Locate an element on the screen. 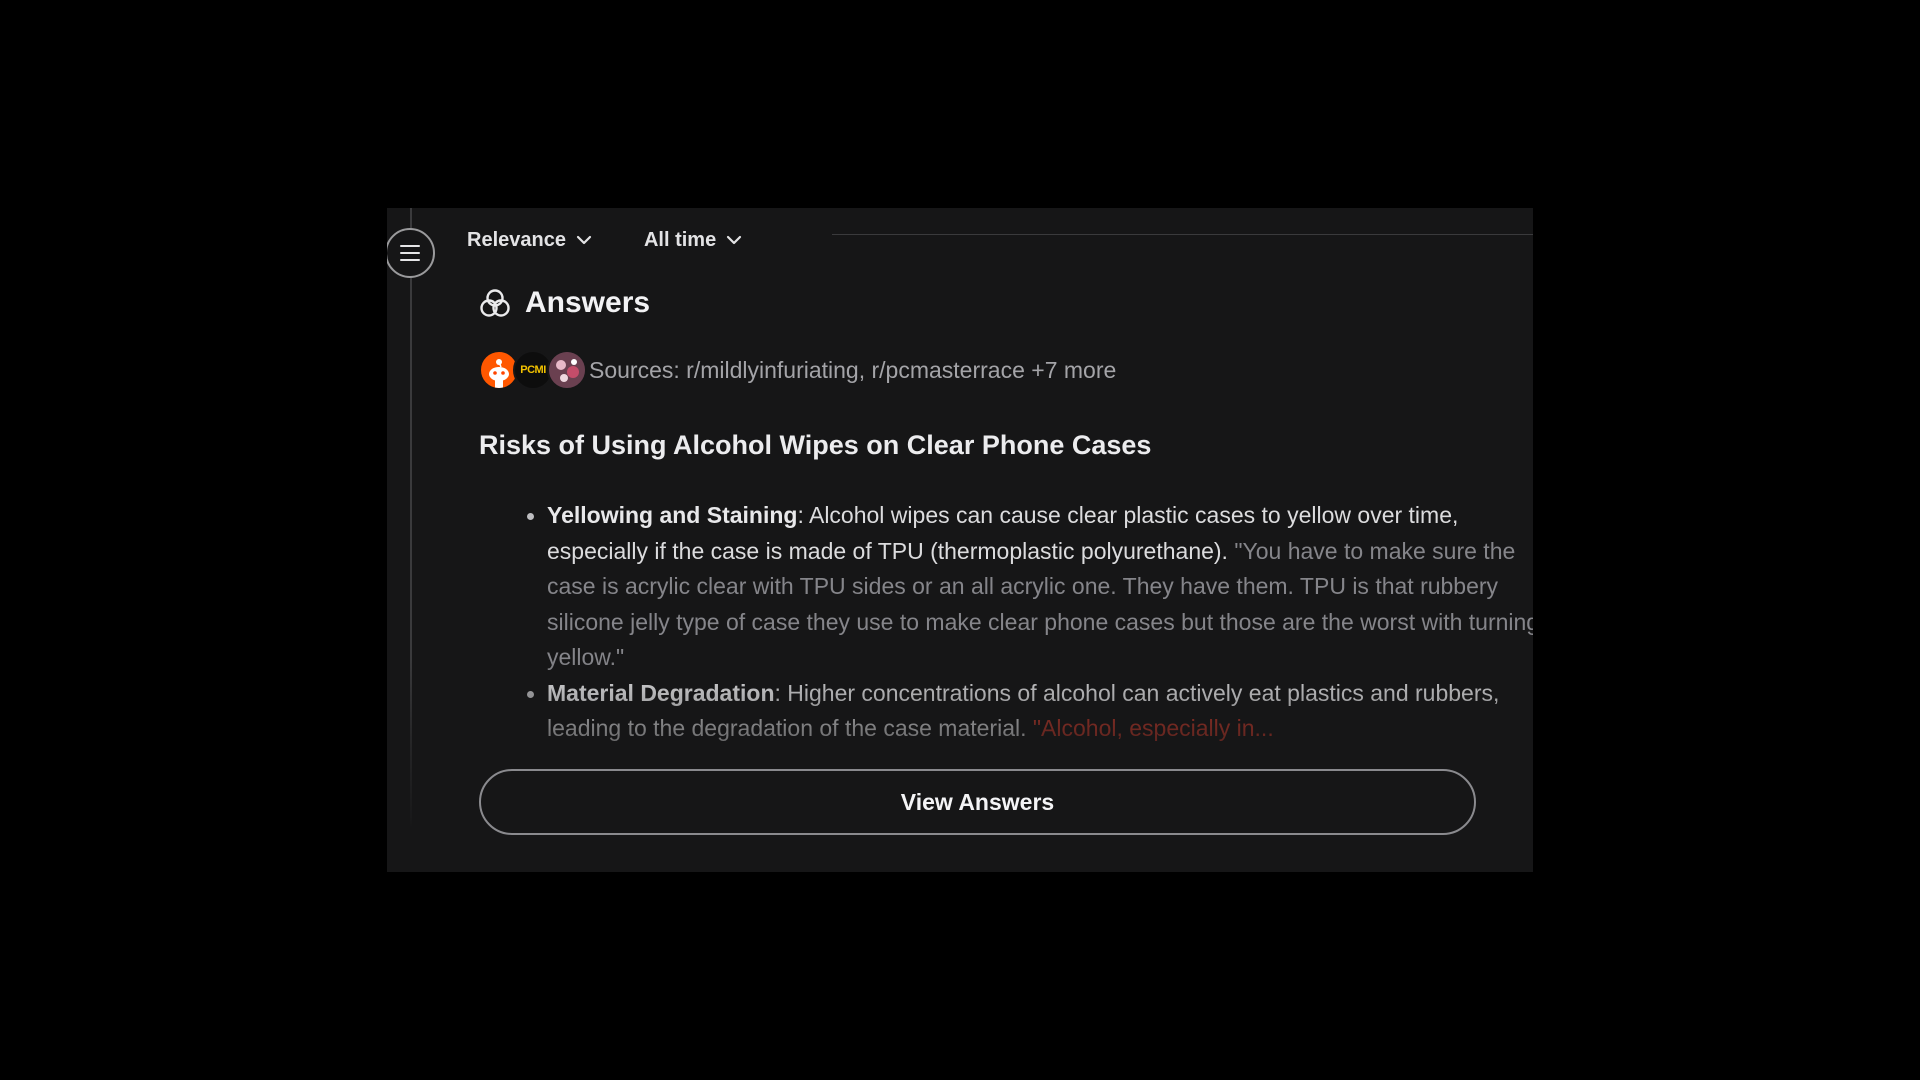 The height and width of the screenshot is (1080, 1920). answers-header: Answers is located at coordinates (564, 303).